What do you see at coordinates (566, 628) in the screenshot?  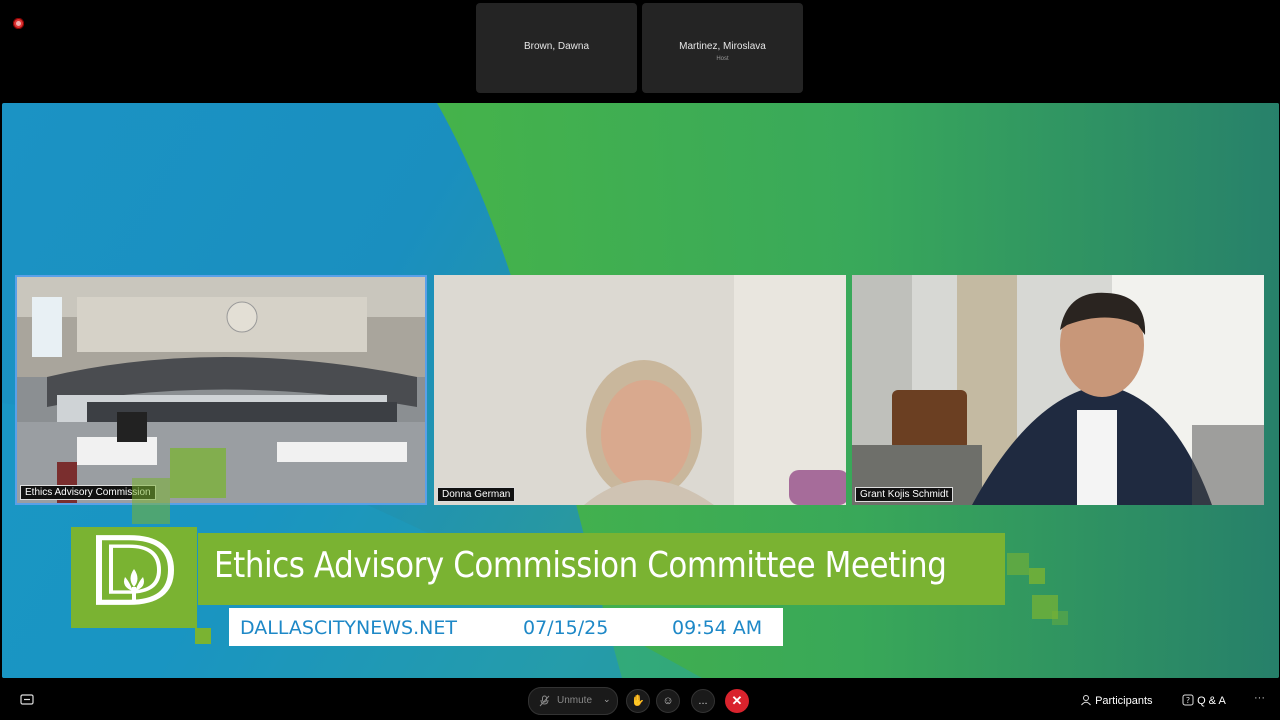 I see `meeting-date: 07/15/25` at bounding box center [566, 628].